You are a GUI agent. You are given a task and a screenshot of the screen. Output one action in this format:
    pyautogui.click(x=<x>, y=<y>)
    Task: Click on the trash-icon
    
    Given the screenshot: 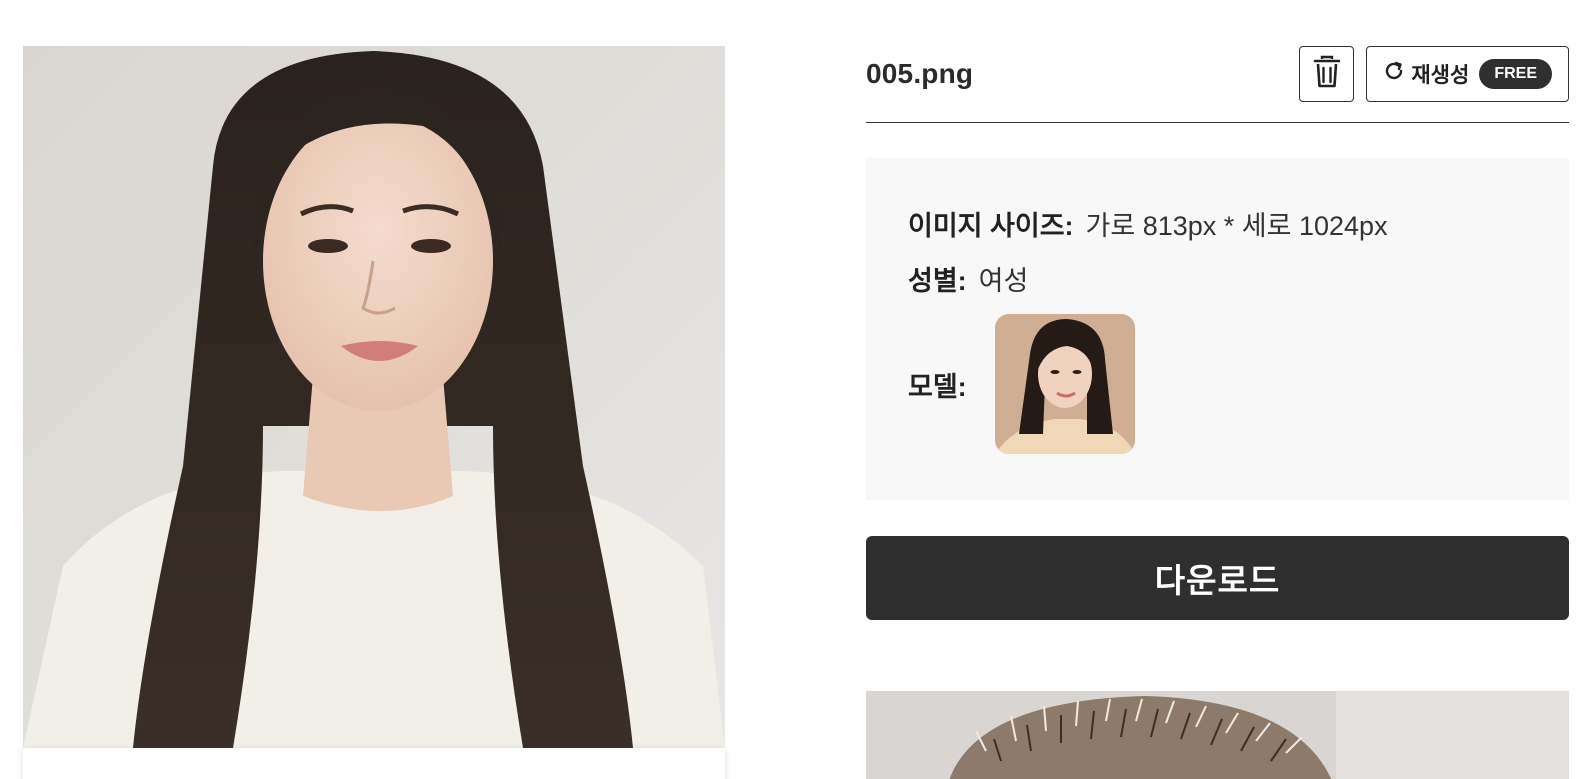 What is the action you would take?
    pyautogui.click(x=1327, y=74)
    